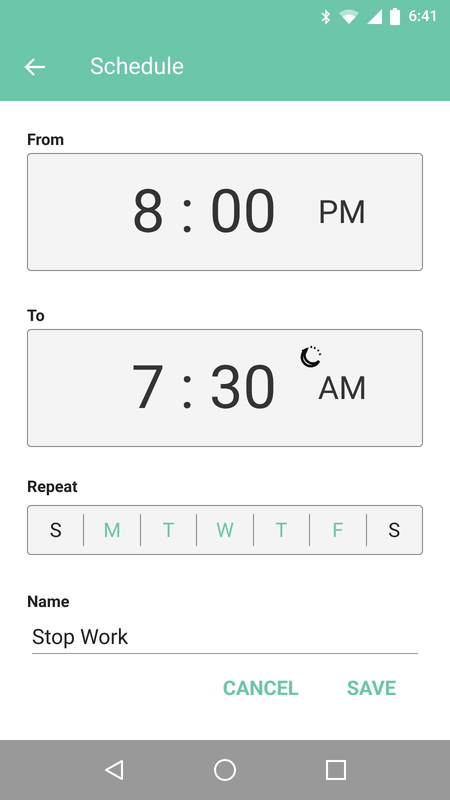 The image size is (450, 800). Describe the element at coordinates (35, 67) in the screenshot. I see `back-arrow-icon` at that location.